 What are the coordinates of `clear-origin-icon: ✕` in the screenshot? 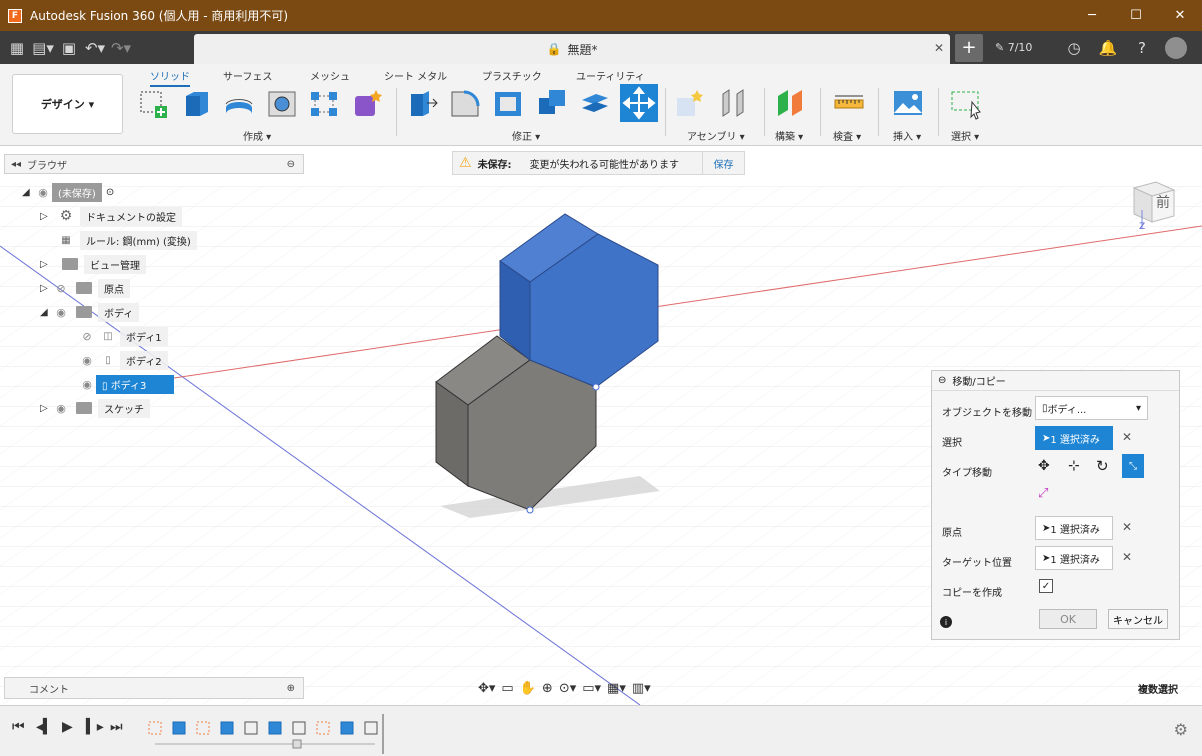 It's located at (1127, 527).